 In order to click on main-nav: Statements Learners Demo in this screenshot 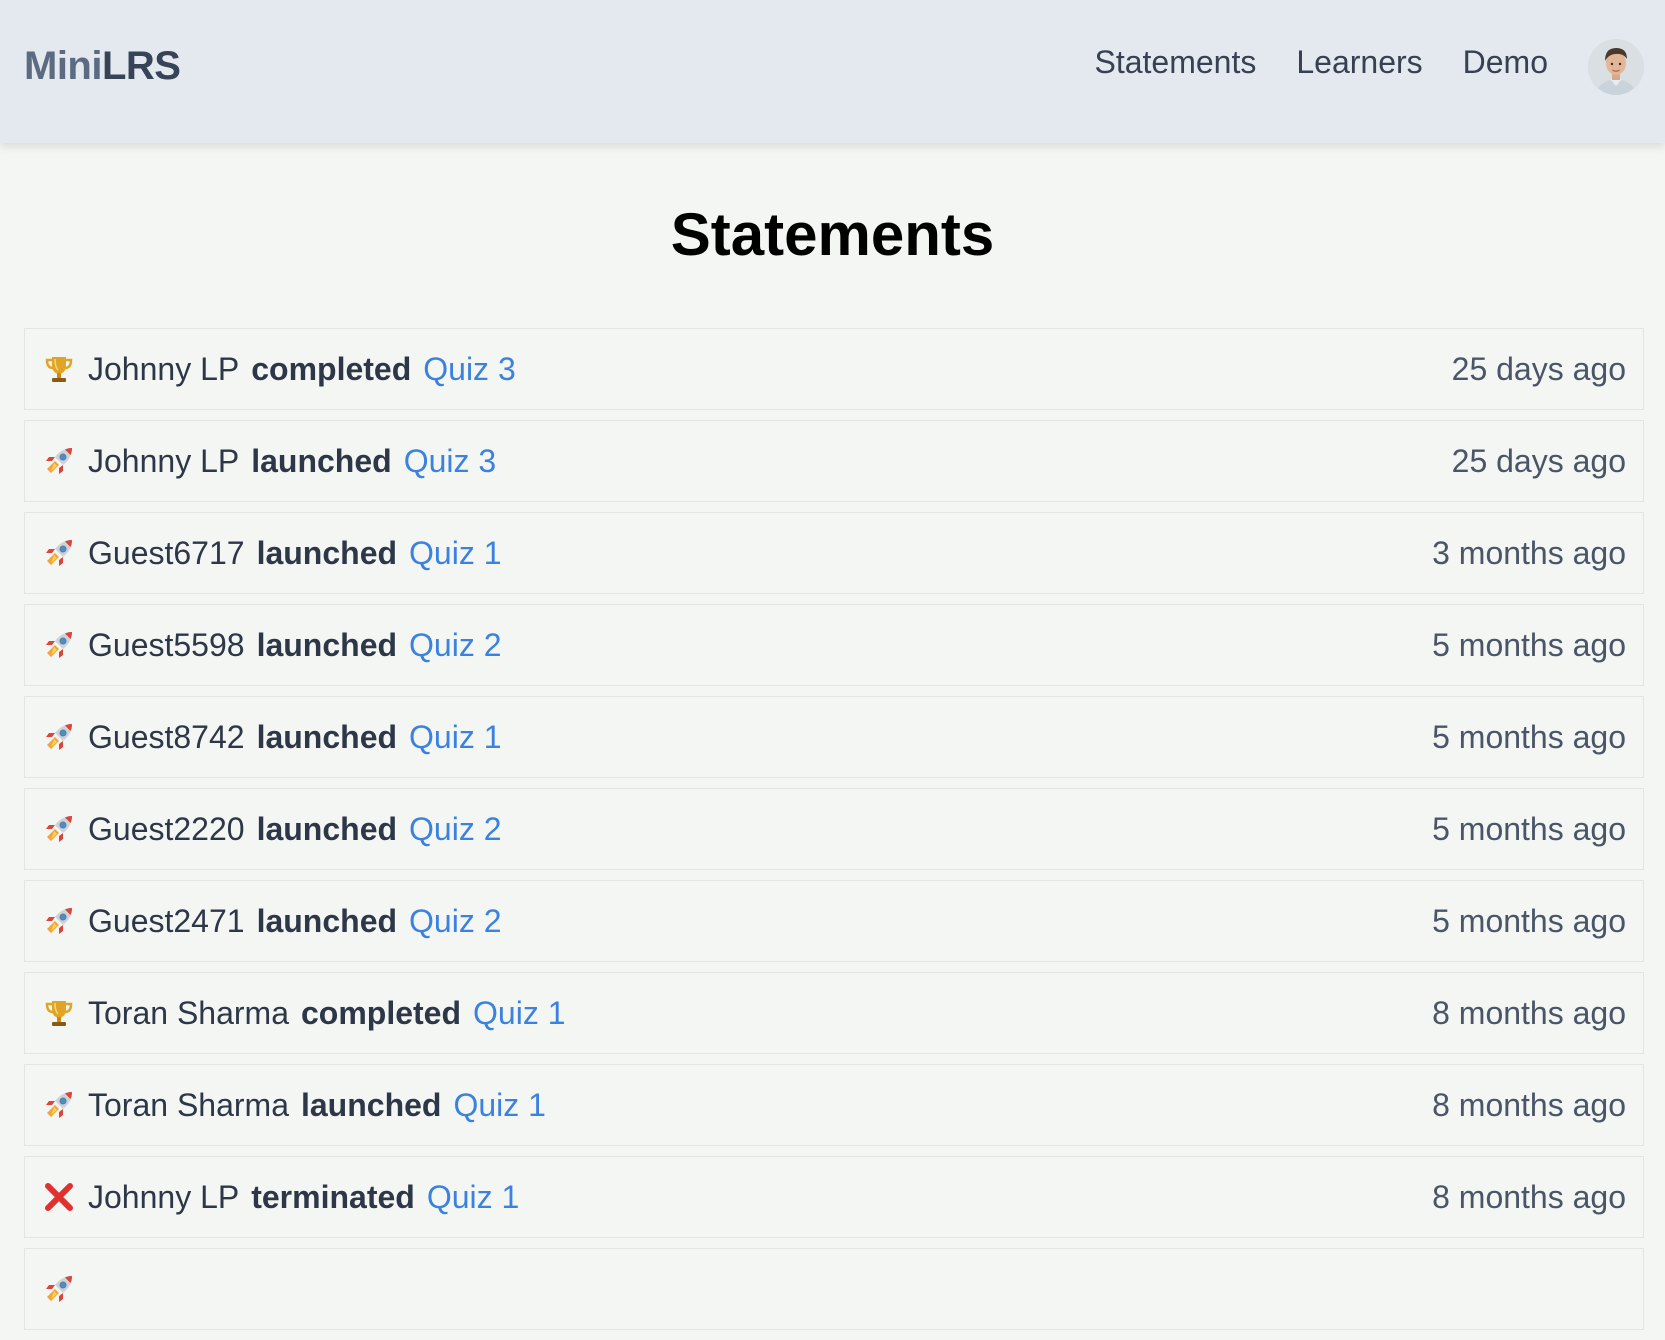, I will do `click(1321, 62)`.